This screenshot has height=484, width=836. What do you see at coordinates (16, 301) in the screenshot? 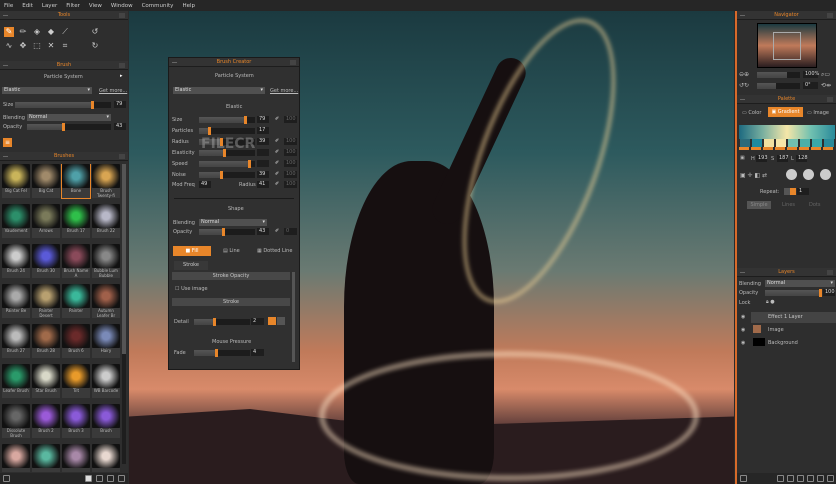
I see `brush-item: Painter Be` at bounding box center [16, 301].